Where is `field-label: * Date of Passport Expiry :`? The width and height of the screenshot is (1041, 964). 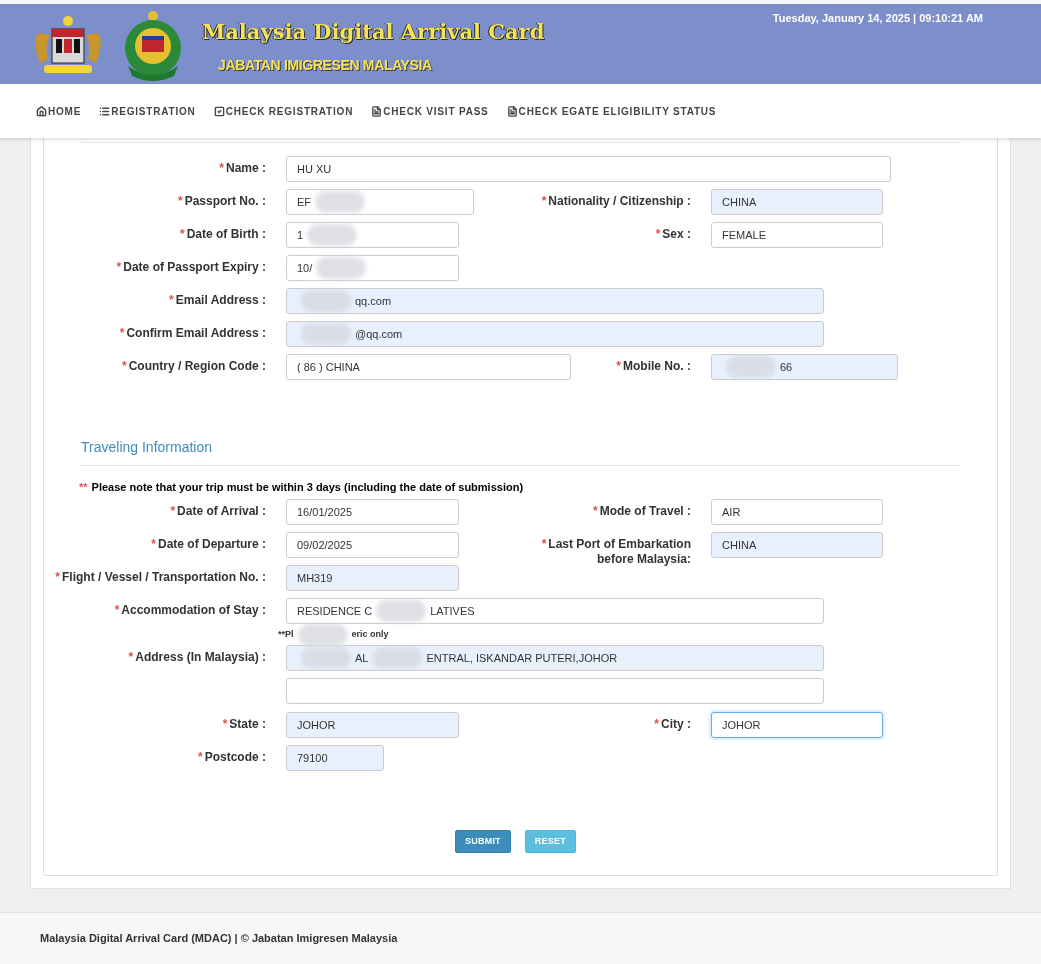
field-label: * Date of Passport Expiry : is located at coordinates (191, 267).